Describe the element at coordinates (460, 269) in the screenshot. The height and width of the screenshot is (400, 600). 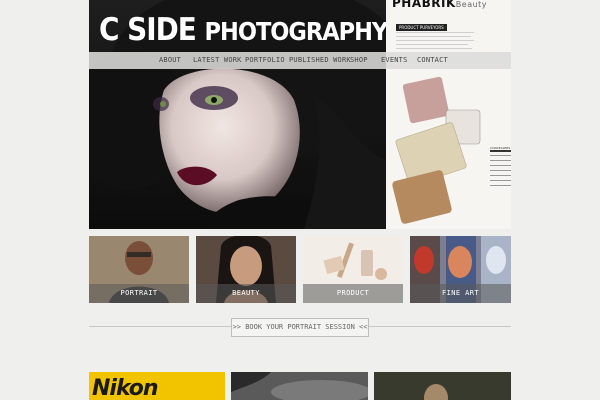
I see `tile-fine-art: FINE ART` at that location.